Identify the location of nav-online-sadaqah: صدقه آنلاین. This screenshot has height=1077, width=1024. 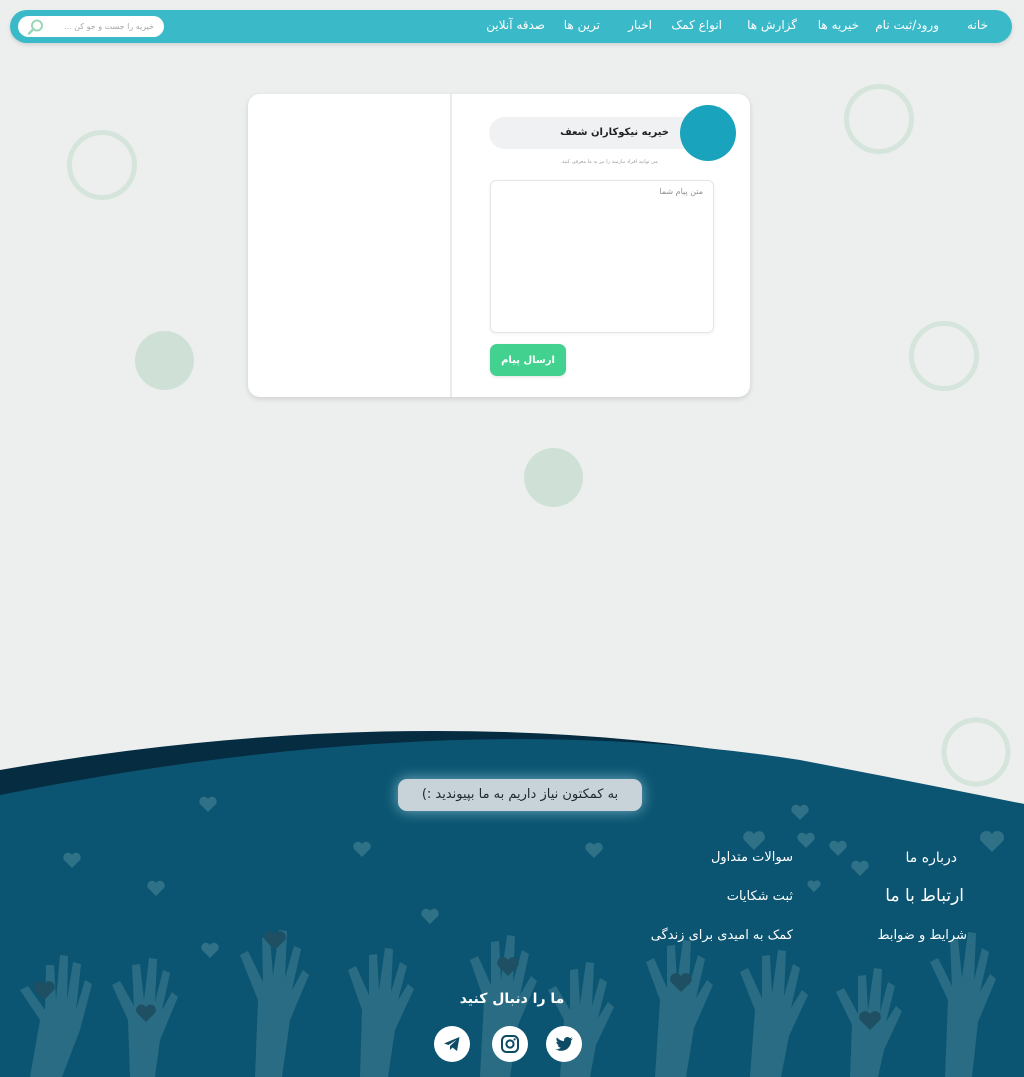
(515, 25).